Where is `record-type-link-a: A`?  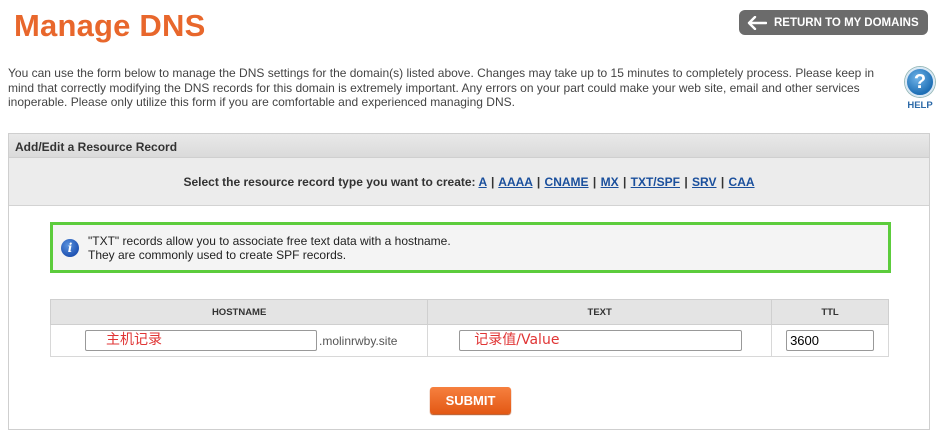 record-type-link-a: A is located at coordinates (482, 182).